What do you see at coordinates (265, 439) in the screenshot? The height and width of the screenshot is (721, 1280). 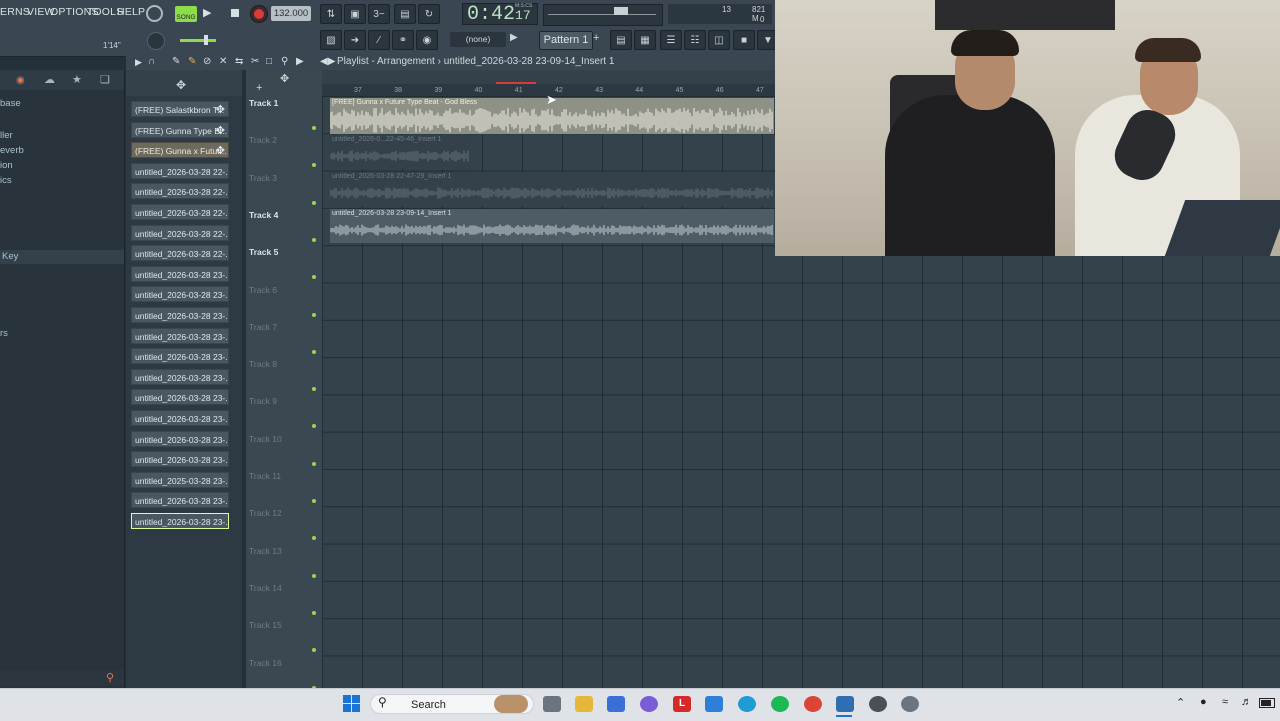 I see `track-header: Track 10` at bounding box center [265, 439].